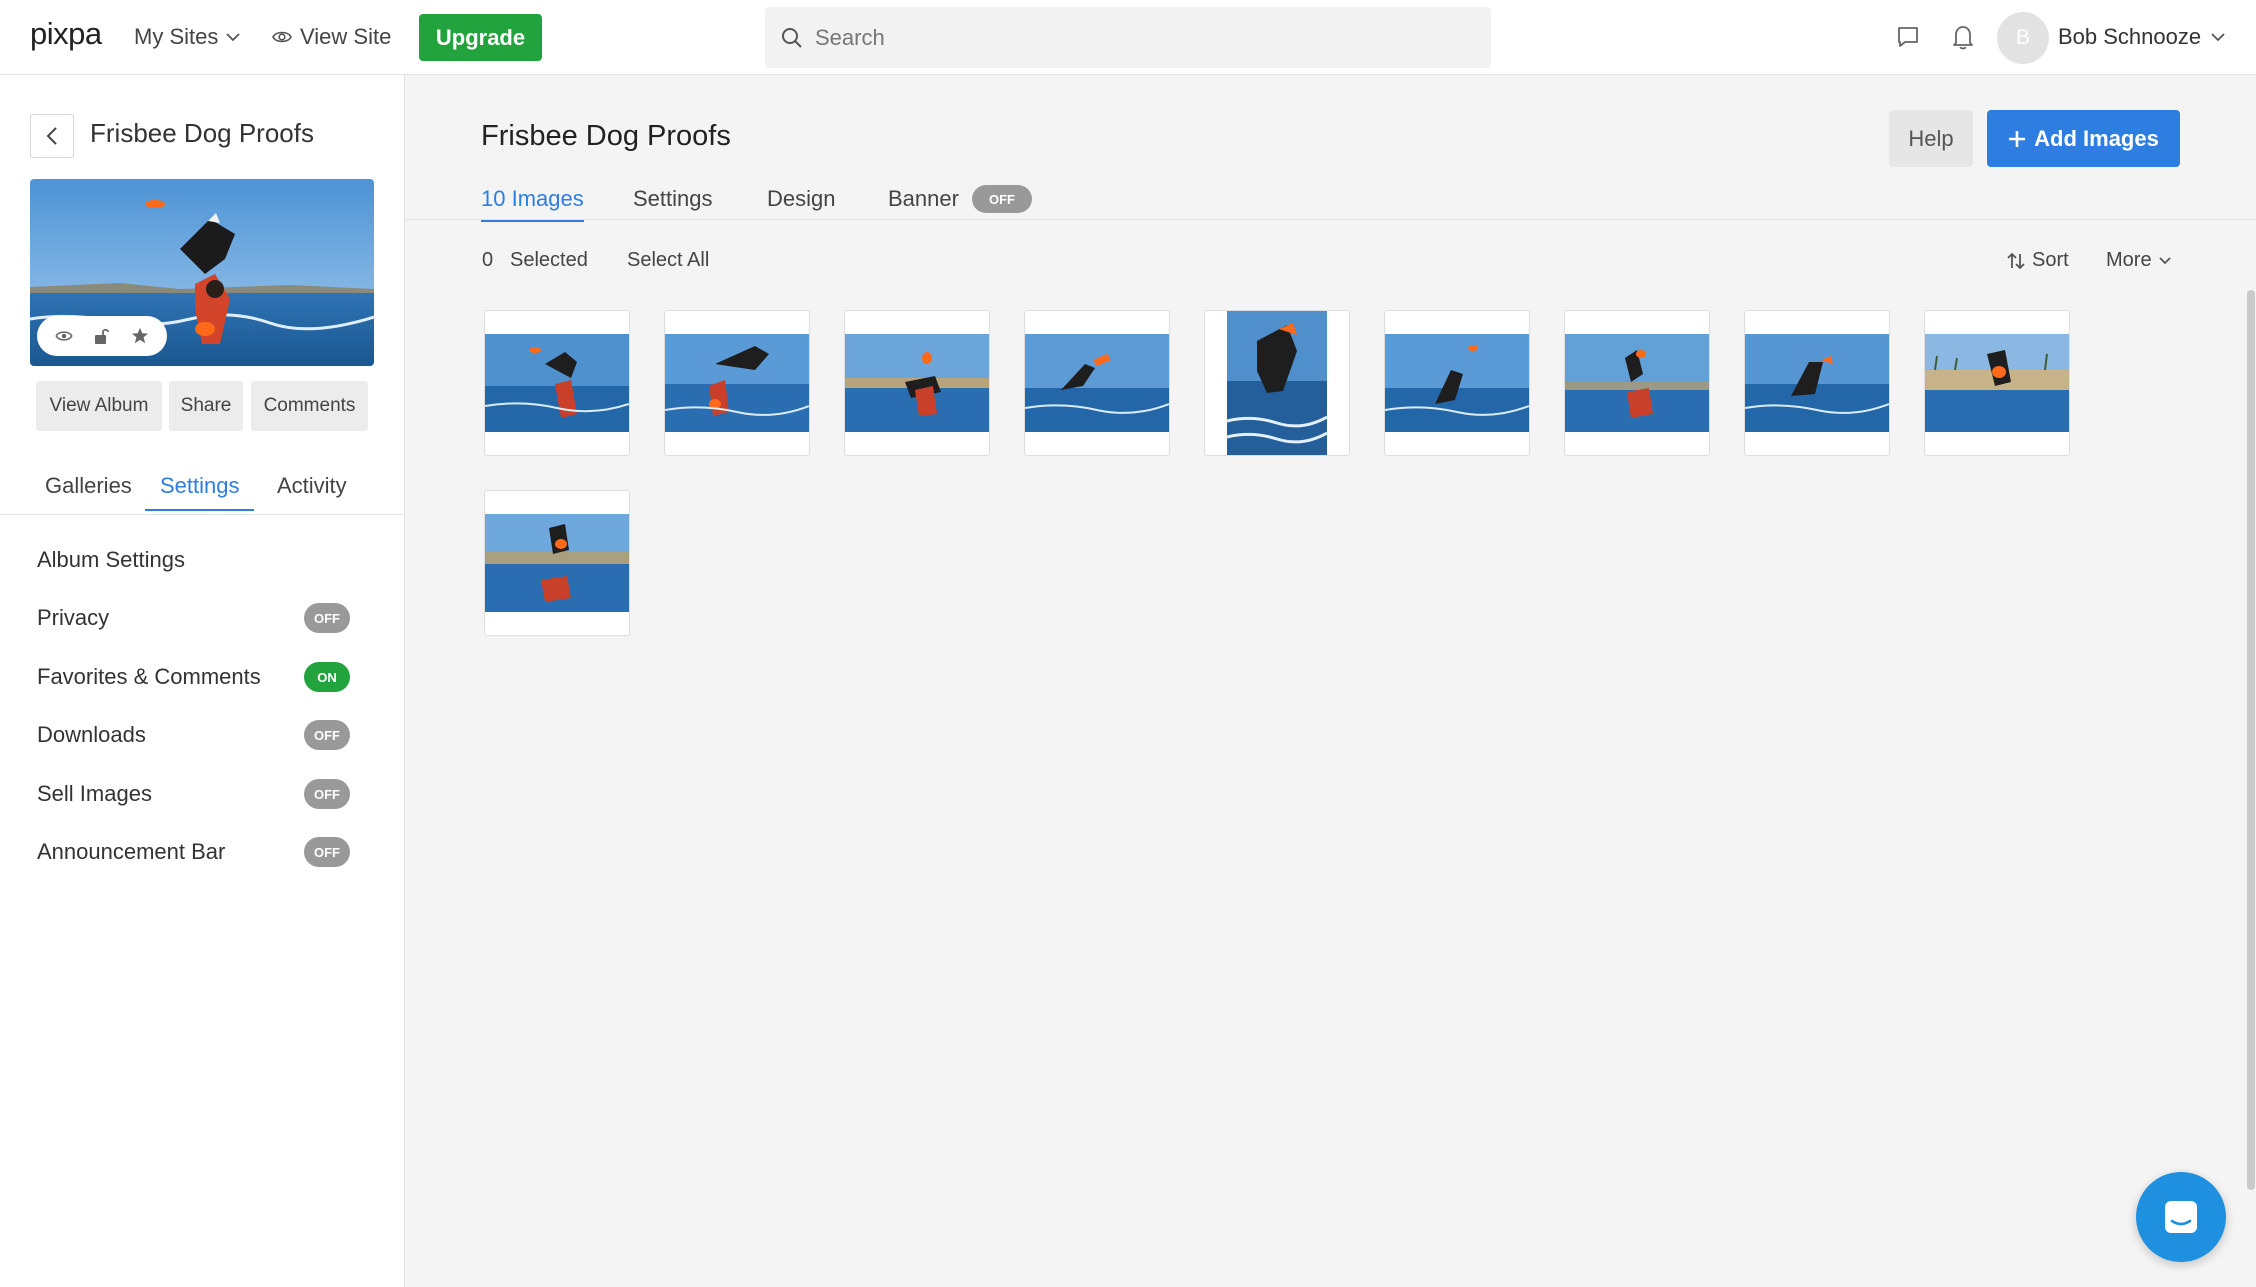 The image size is (2256, 1287). I want to click on user-menu: Bob Schnooze, so click(2141, 37).